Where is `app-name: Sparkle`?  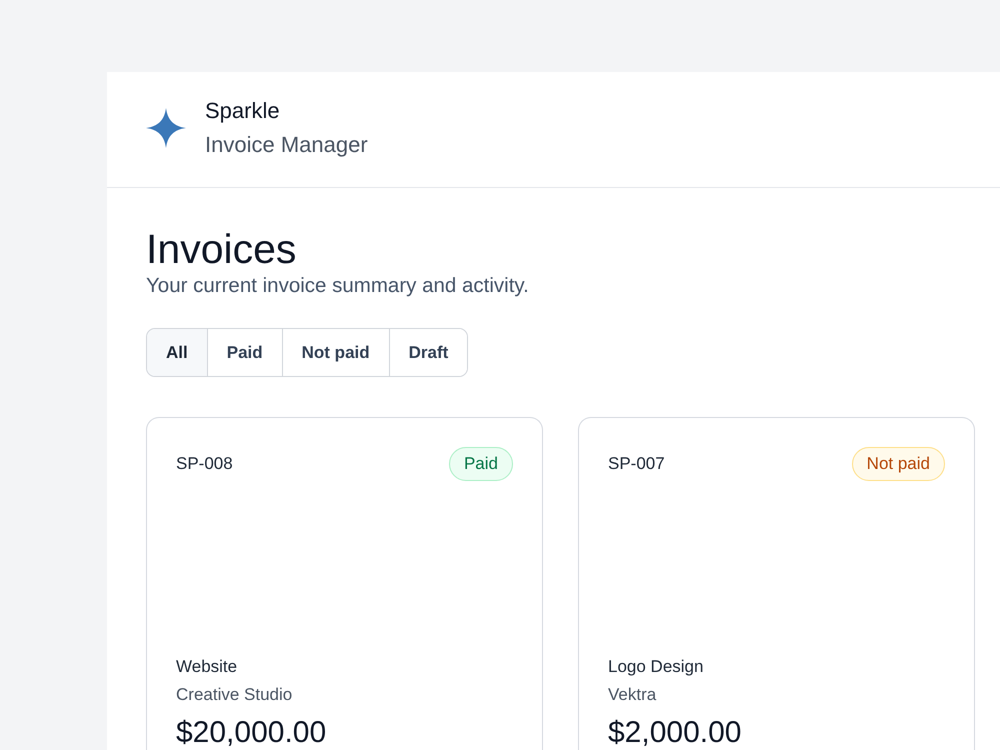
app-name: Sparkle is located at coordinates (243, 111).